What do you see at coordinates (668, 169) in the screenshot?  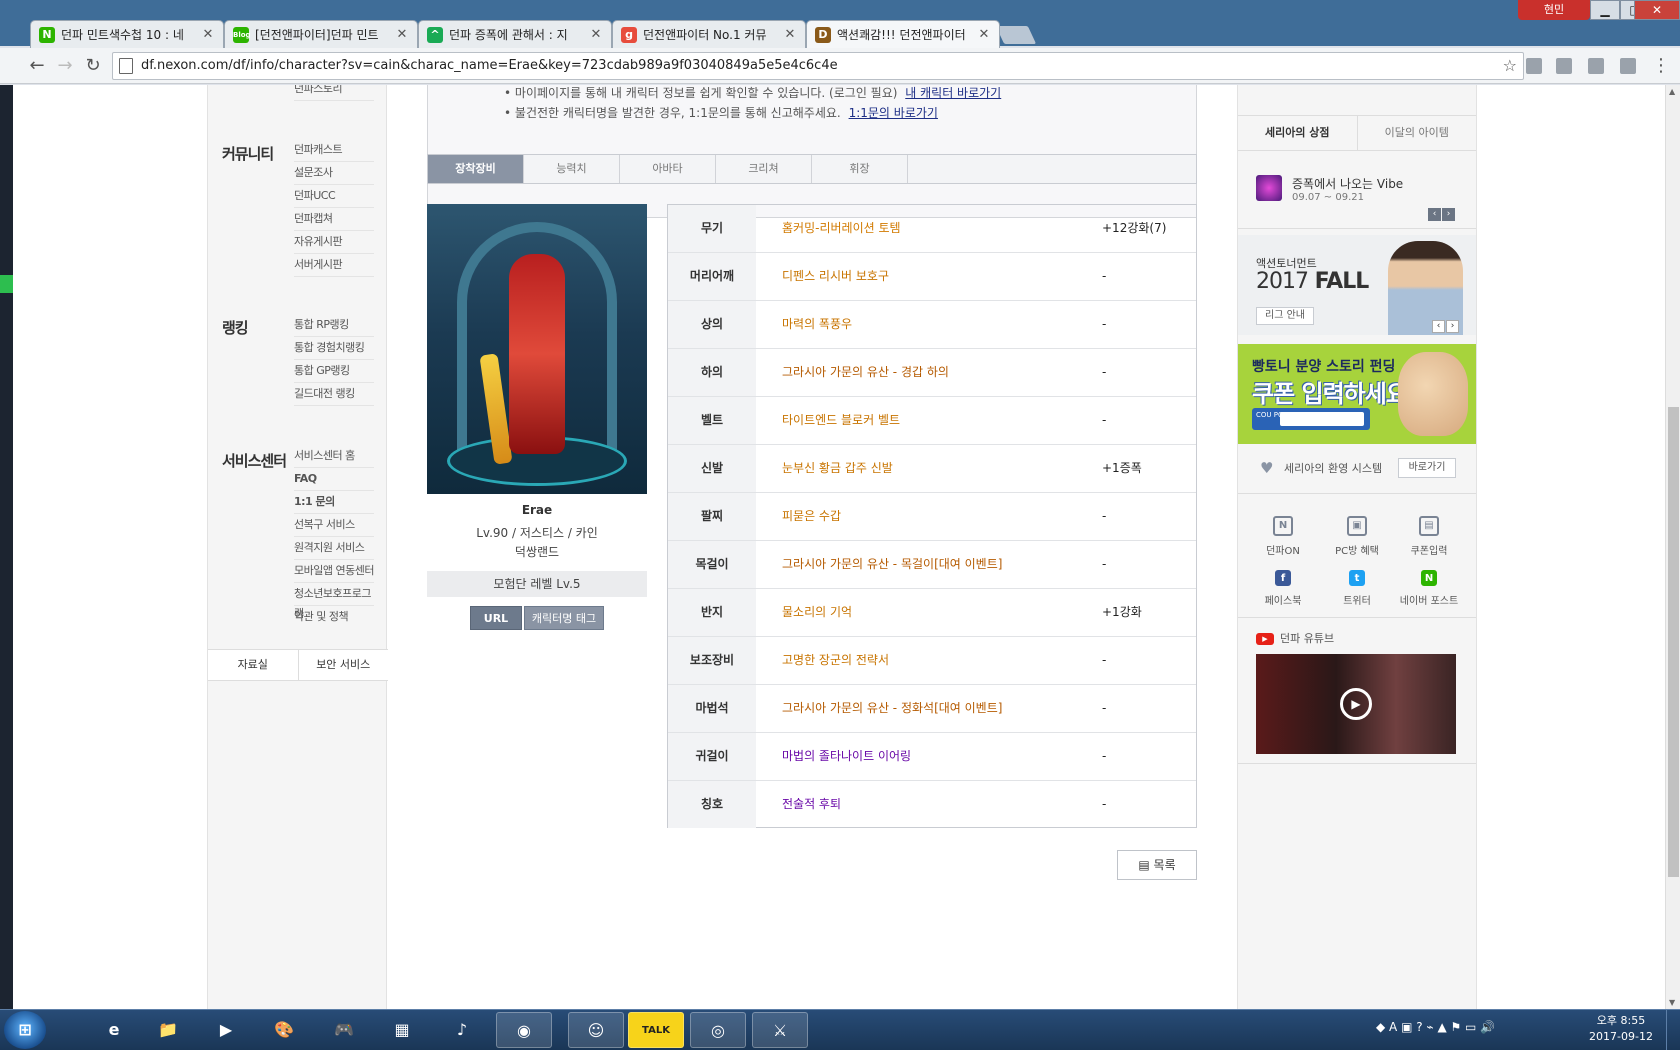 I see `tab-avatar: 아바타` at bounding box center [668, 169].